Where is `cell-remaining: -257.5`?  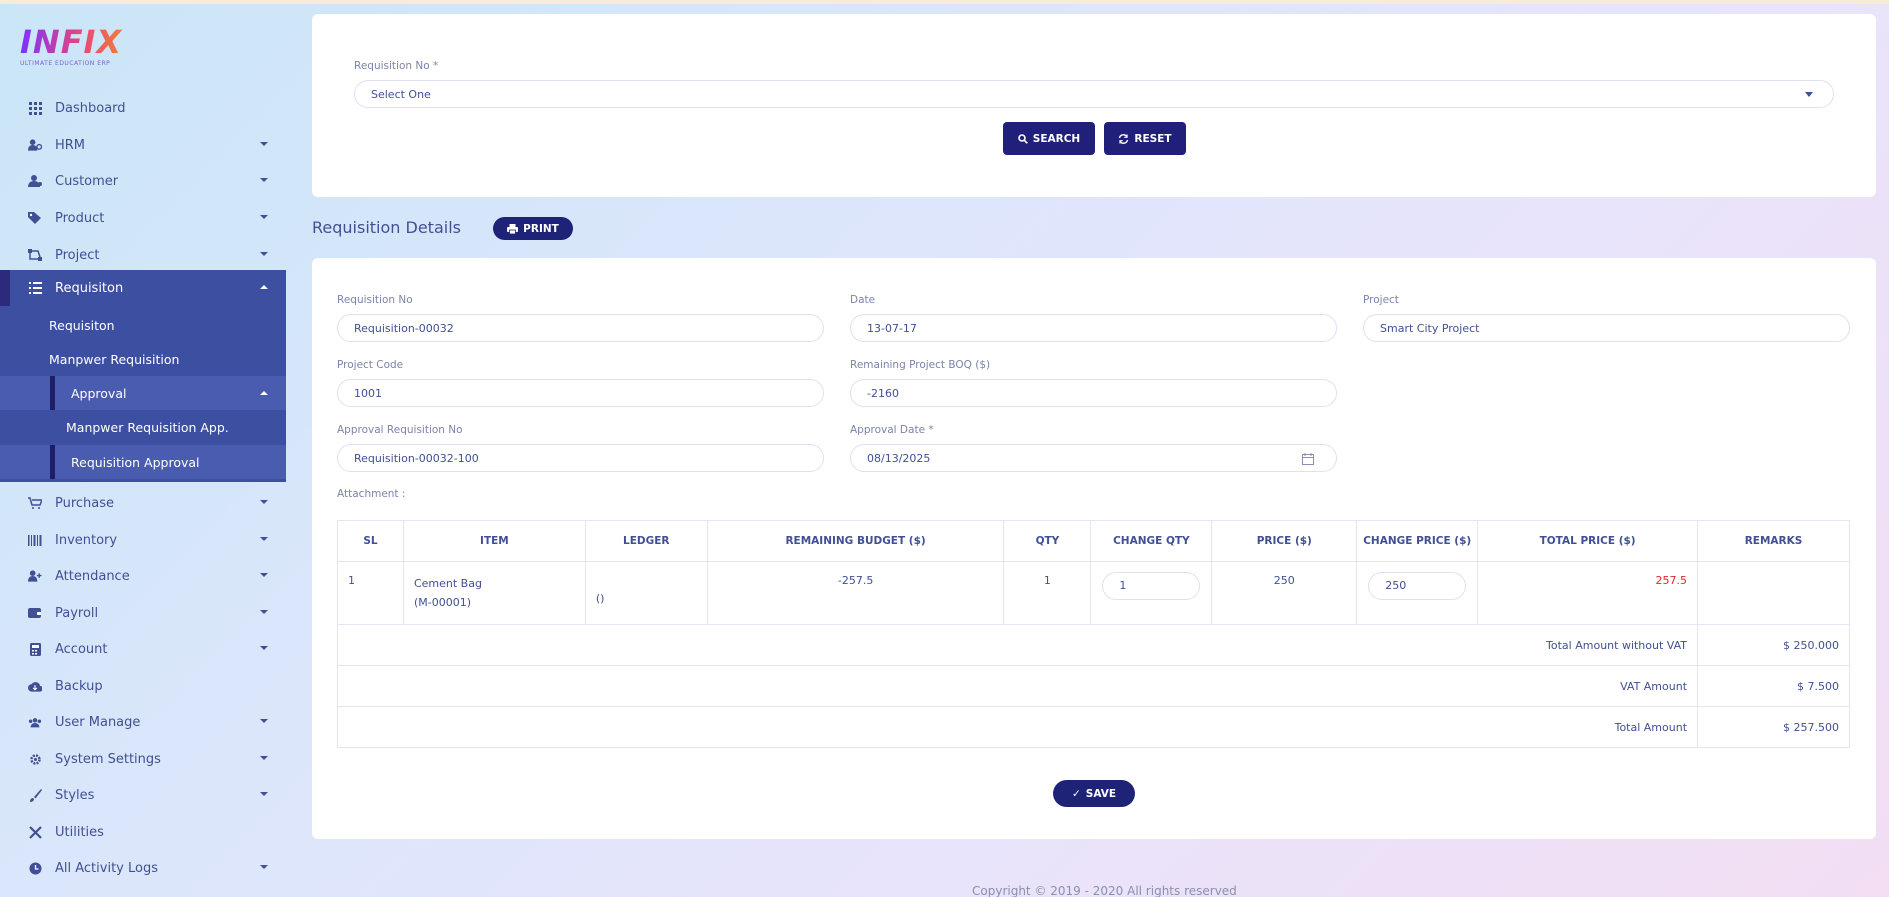
cell-remaining: -257.5 is located at coordinates (855, 593).